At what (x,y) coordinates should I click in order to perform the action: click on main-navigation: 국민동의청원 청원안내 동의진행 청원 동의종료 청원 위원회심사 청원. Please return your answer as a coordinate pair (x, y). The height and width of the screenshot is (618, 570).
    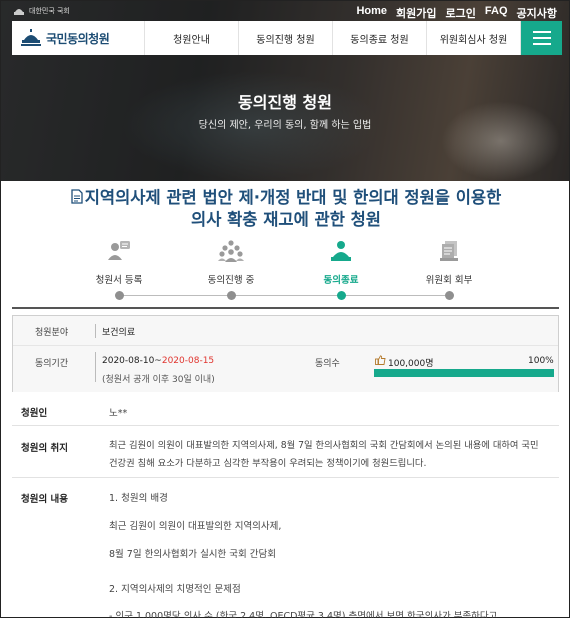
    Looking at the image, I should click on (287, 38).